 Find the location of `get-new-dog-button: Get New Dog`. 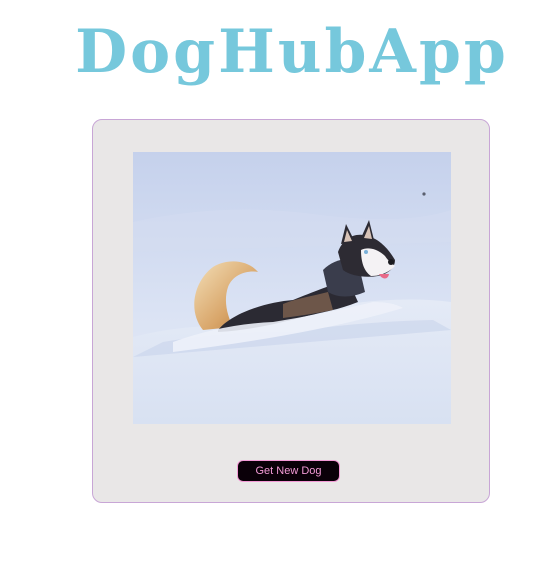

get-new-dog-button: Get New Dog is located at coordinates (288, 471).